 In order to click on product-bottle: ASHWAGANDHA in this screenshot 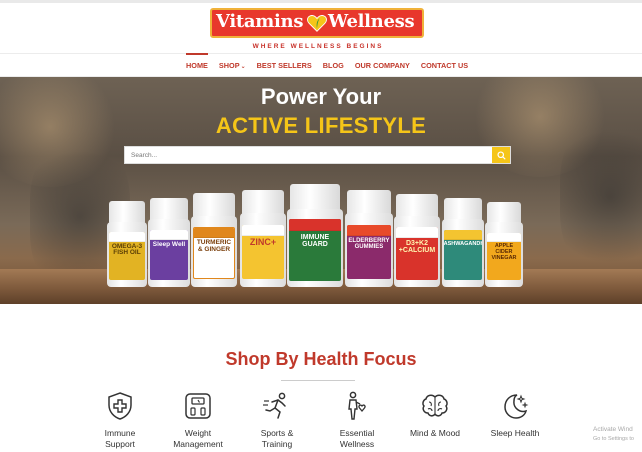, I will do `click(463, 242)`.